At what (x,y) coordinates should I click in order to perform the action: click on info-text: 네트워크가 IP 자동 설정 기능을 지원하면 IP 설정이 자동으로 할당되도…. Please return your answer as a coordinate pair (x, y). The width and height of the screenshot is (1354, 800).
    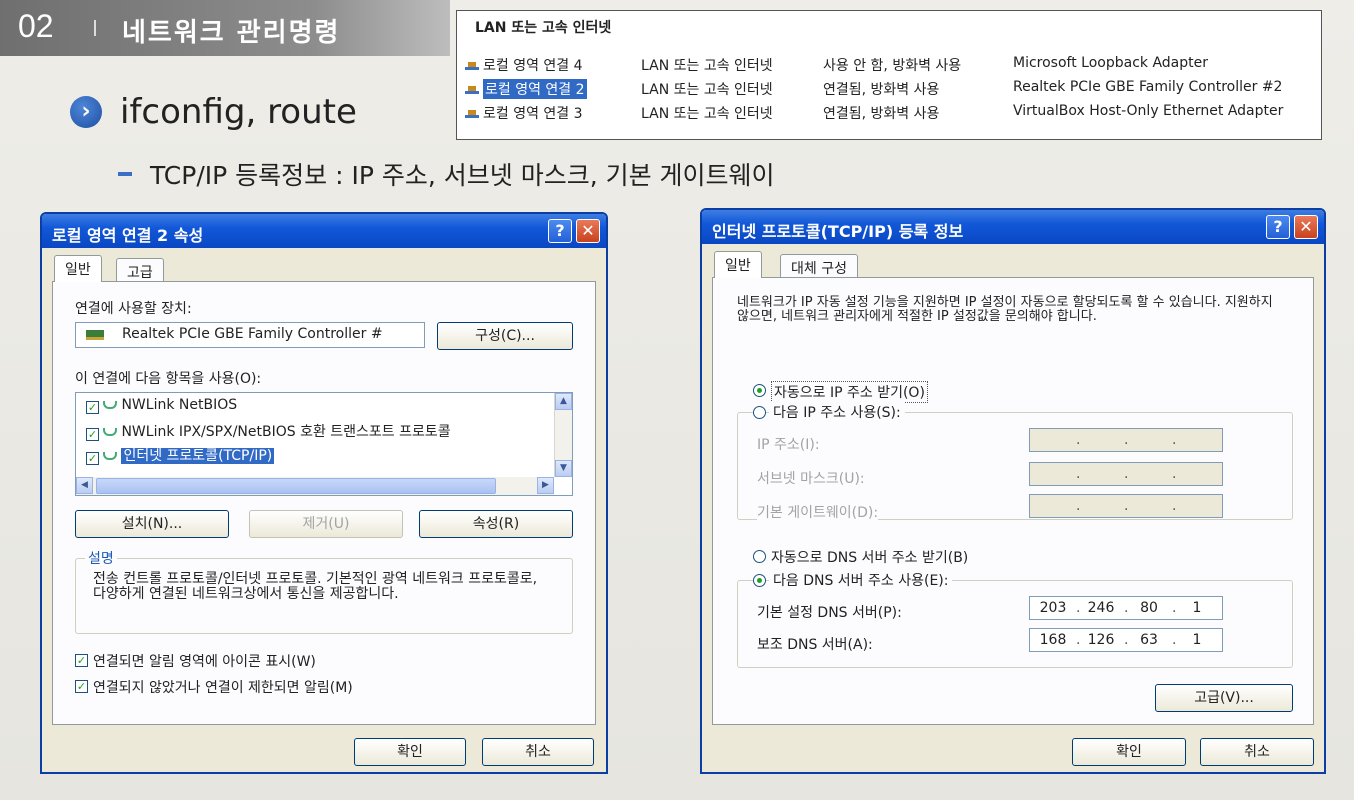
    Looking at the image, I should click on (1005, 309).